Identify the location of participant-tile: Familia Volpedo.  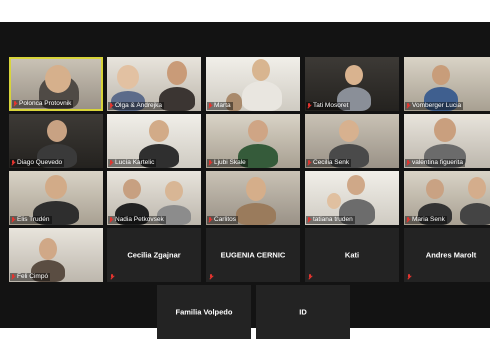
(204, 312).